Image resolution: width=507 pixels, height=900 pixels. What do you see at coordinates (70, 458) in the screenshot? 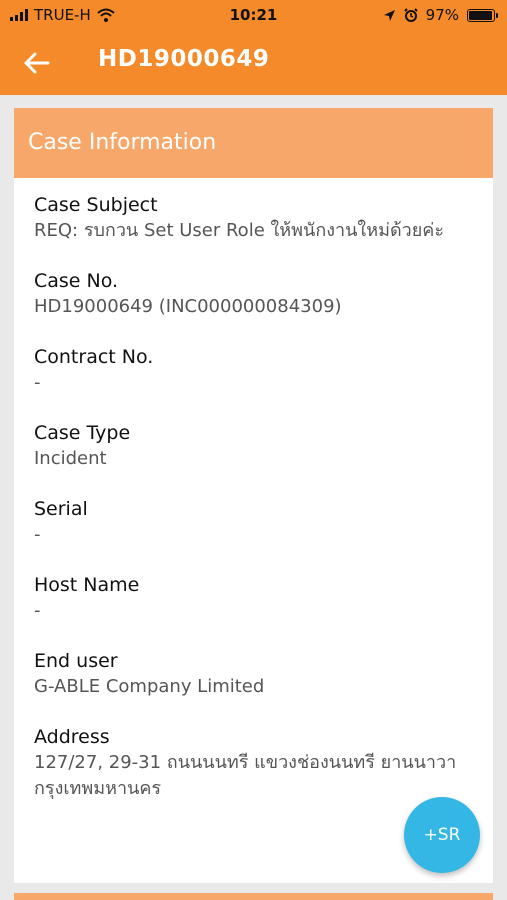
I see `field-value: Incident` at bounding box center [70, 458].